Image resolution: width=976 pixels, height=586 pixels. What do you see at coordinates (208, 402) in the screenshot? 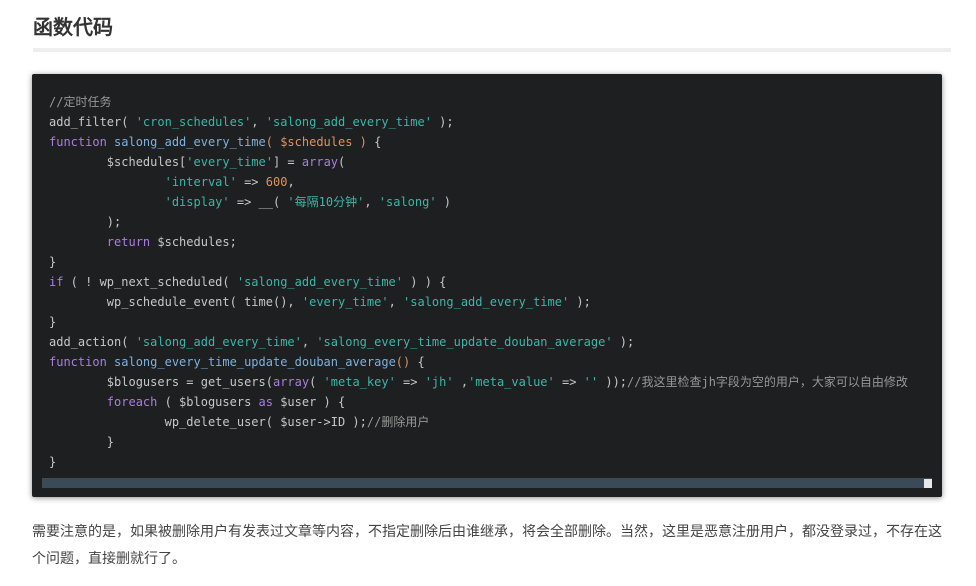
I see `code-token: ( $blogusers` at bounding box center [208, 402].